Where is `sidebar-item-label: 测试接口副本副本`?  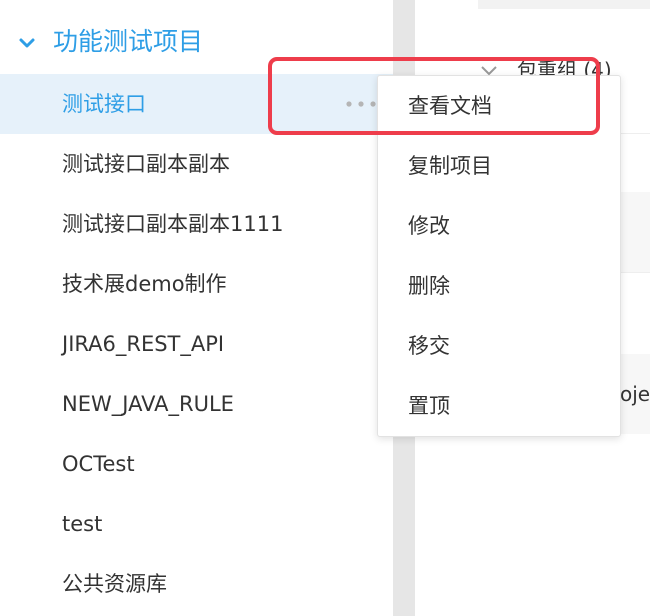 sidebar-item-label: 测试接口副本副本 is located at coordinates (146, 164).